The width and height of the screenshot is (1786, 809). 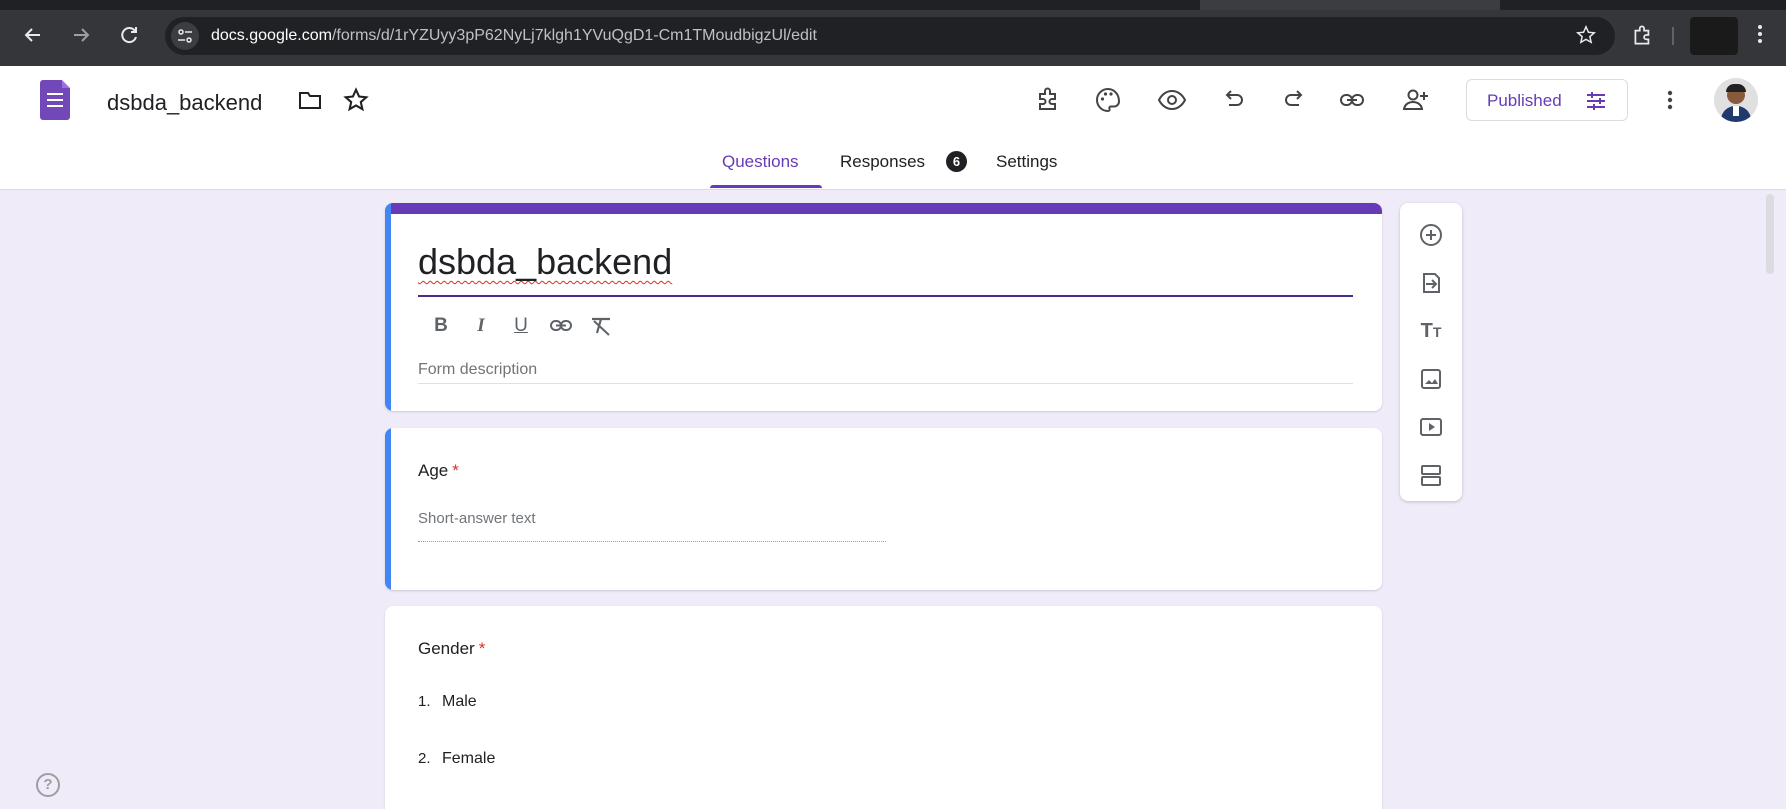 I want to click on option-number: 1., so click(x=424, y=701).